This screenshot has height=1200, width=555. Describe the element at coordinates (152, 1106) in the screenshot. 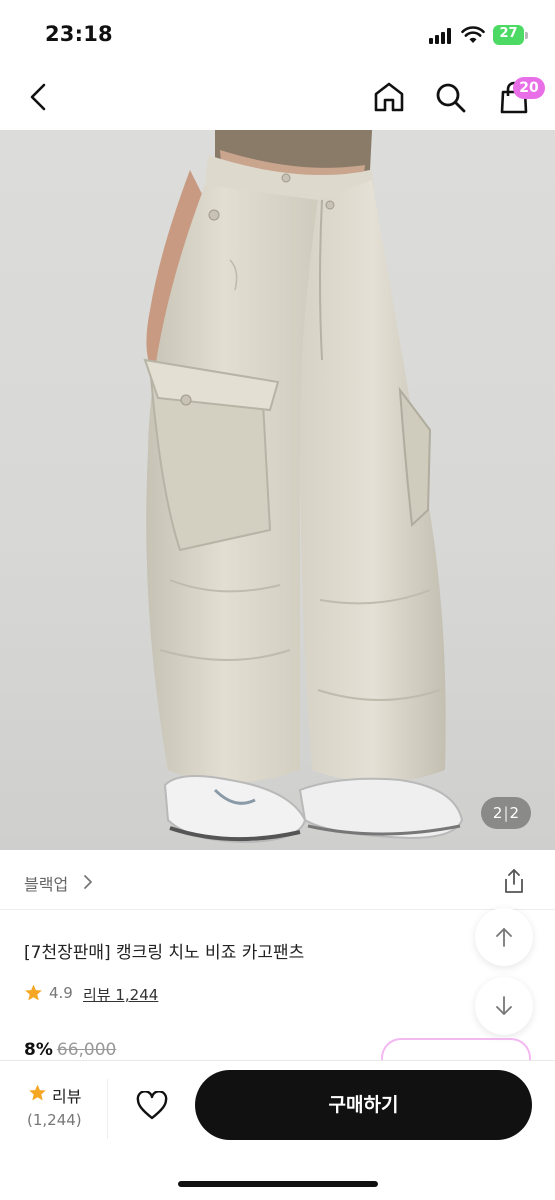

I see `heart-icon` at that location.